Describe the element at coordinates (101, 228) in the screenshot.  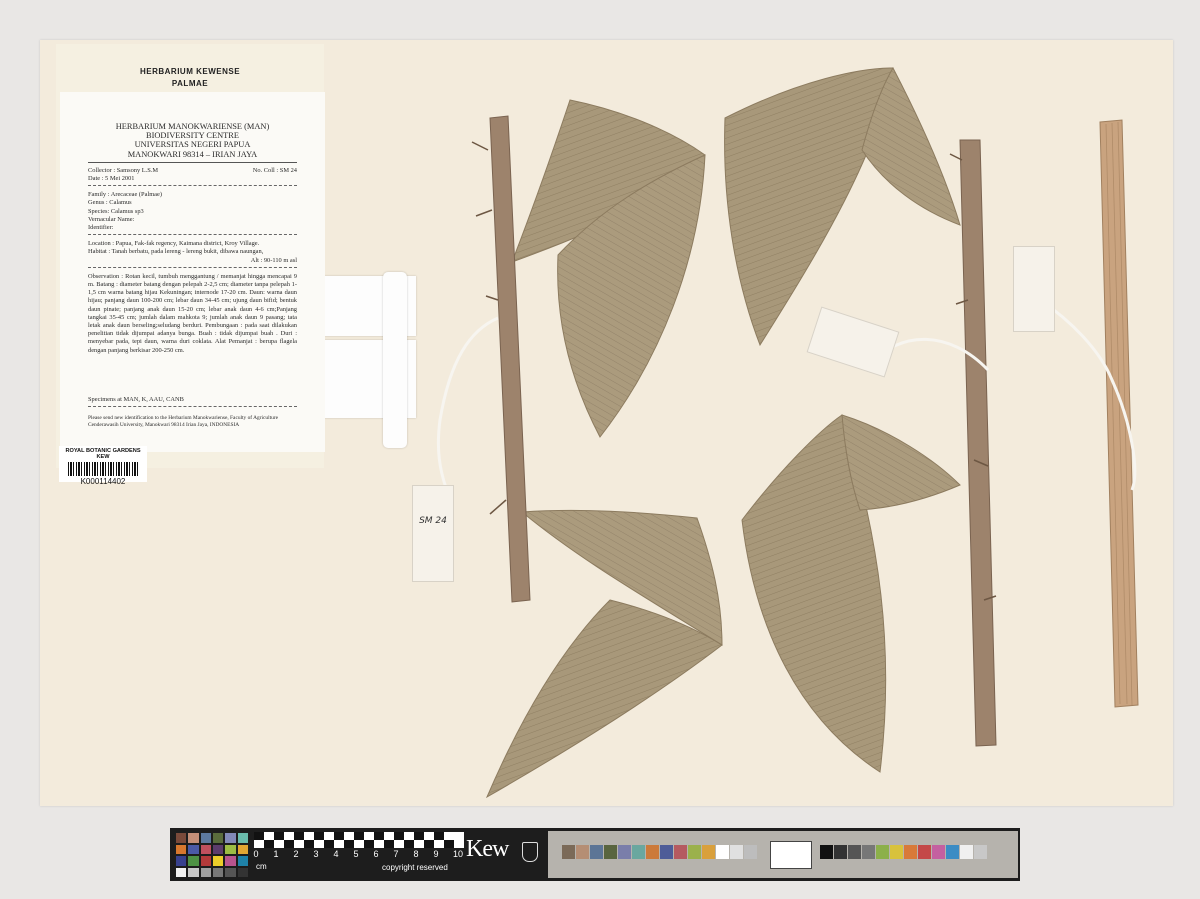
I see `identifier: Identifier:` at that location.